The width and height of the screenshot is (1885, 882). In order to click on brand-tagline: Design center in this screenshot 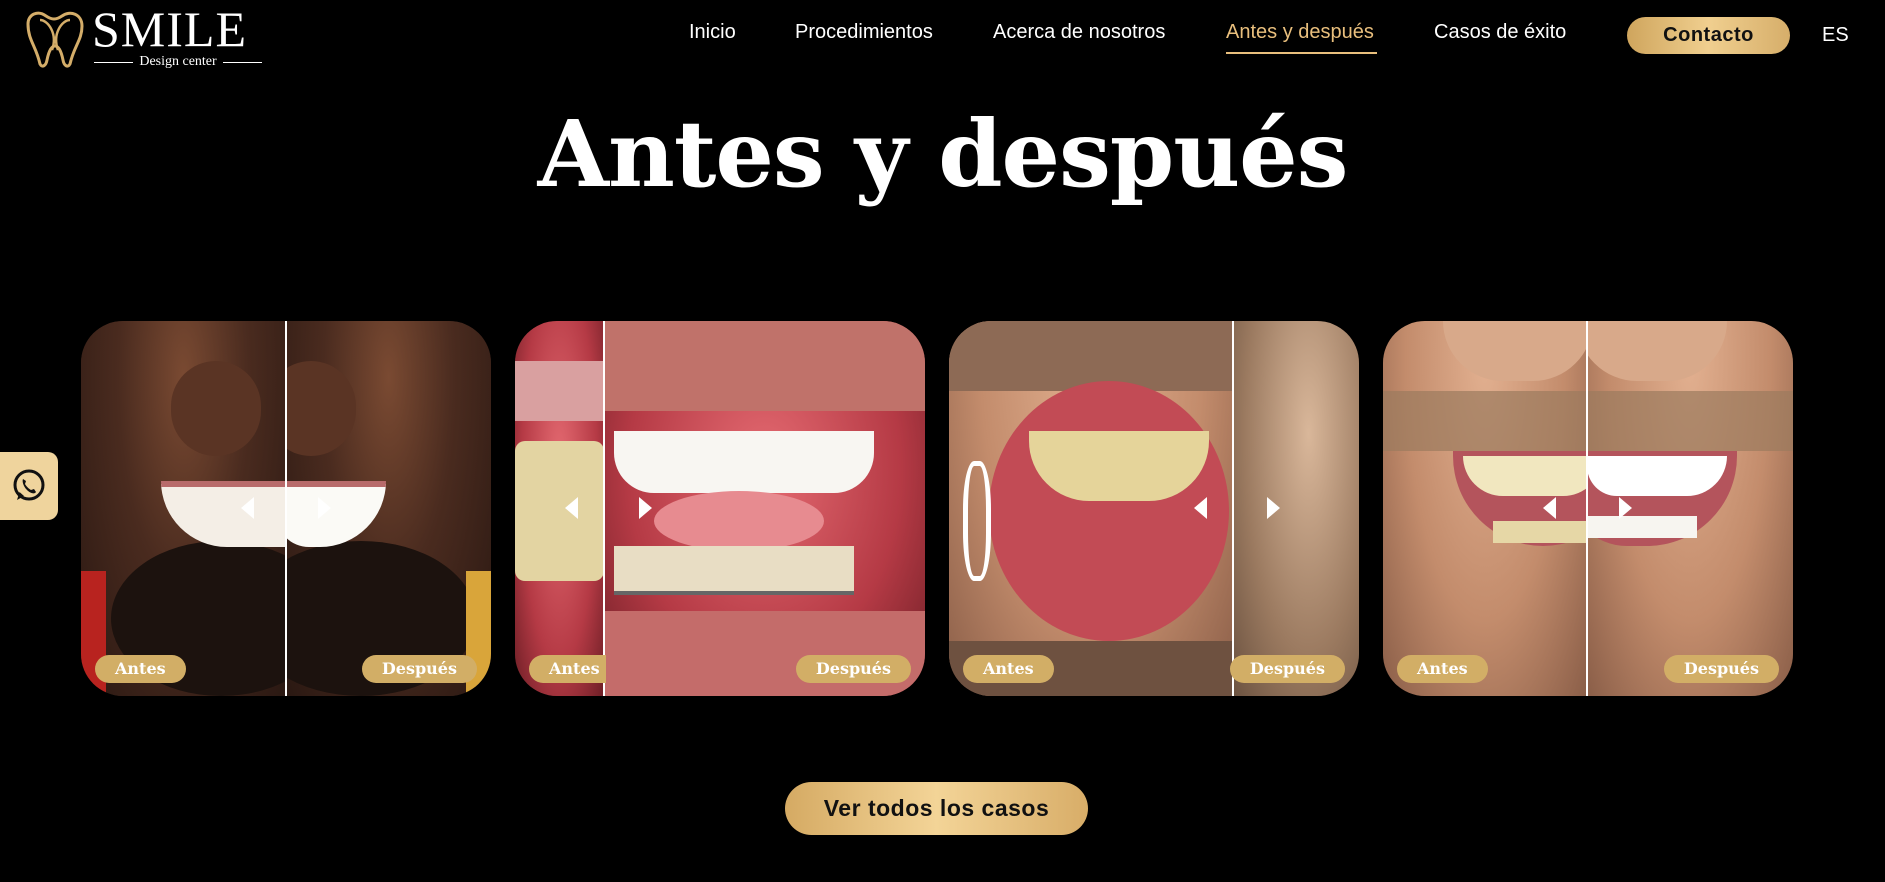, I will do `click(178, 62)`.